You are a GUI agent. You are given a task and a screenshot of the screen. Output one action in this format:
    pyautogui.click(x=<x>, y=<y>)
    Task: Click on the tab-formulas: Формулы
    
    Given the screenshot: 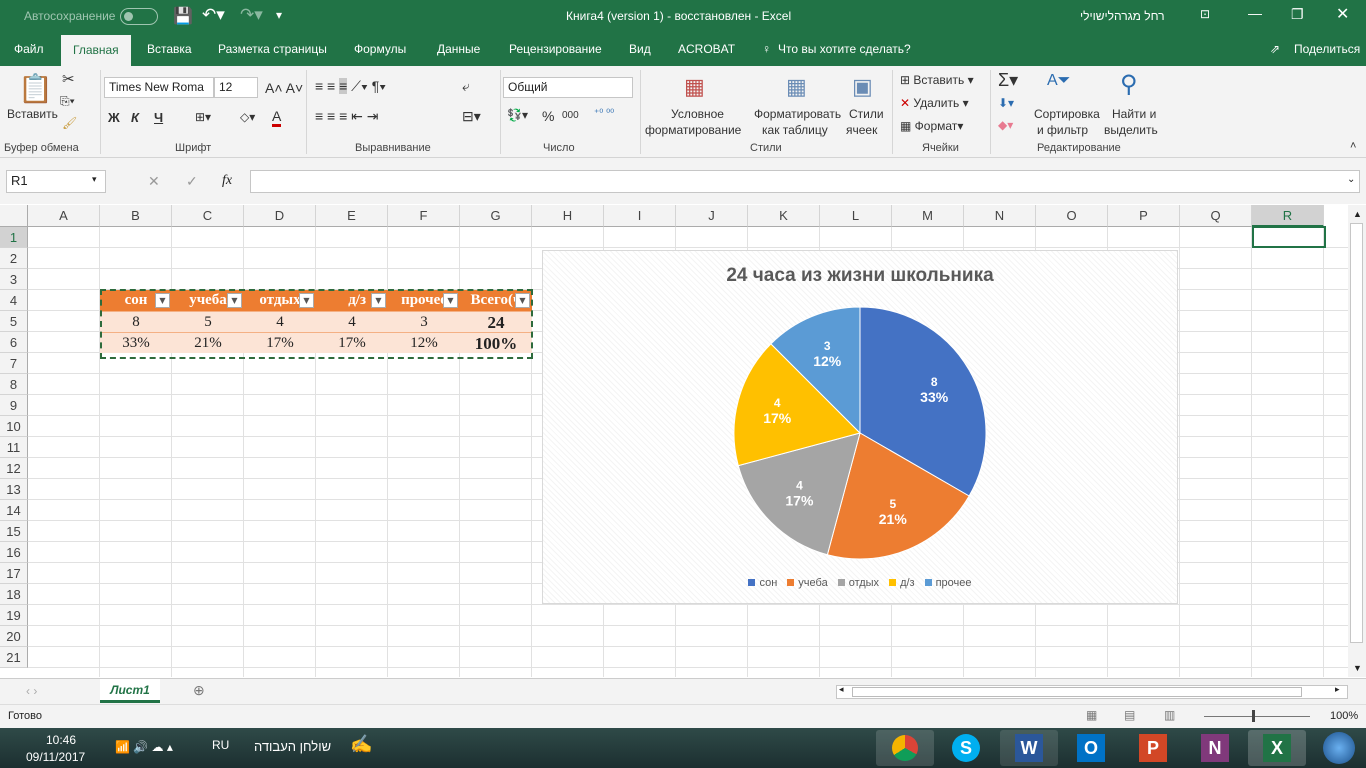 What is the action you would take?
    pyautogui.click(x=380, y=49)
    